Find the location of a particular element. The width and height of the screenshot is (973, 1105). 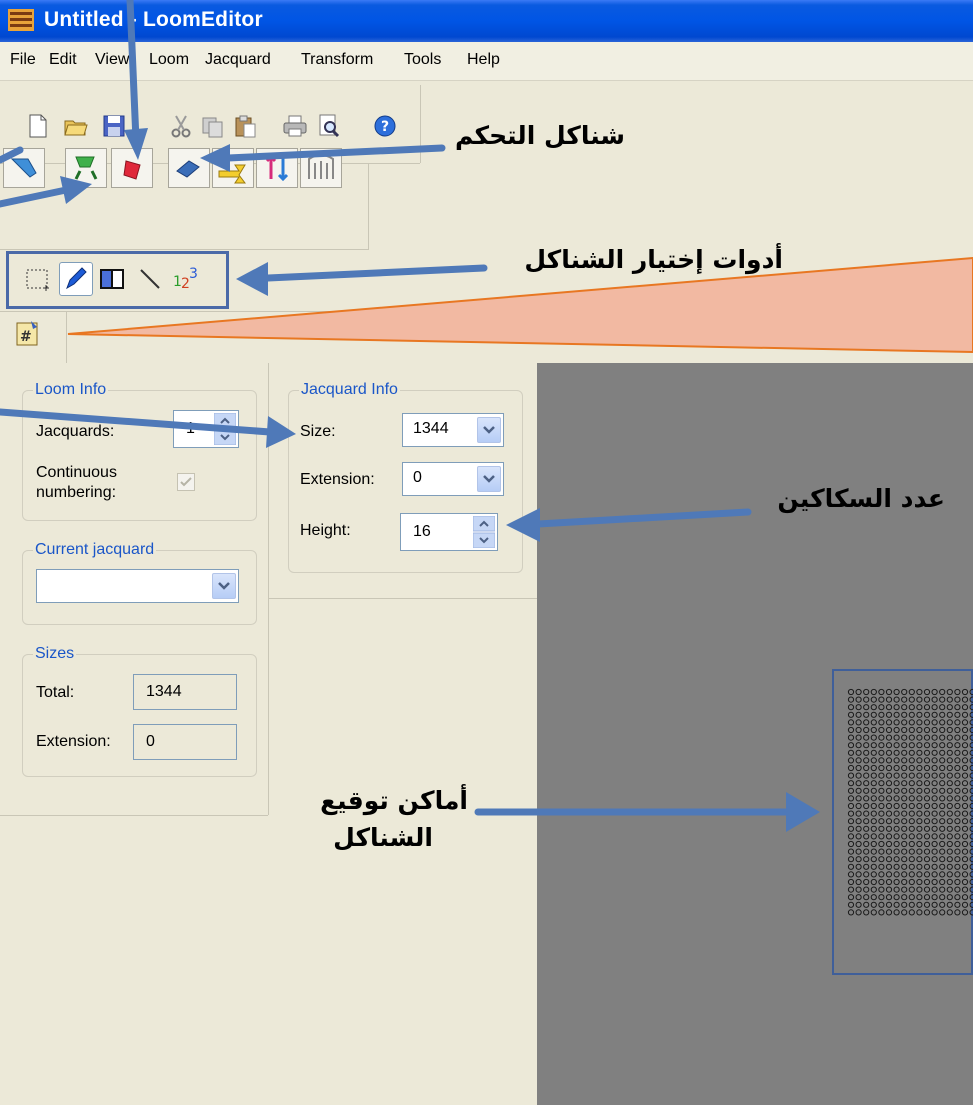

print-icon is located at coordinates (295, 126).